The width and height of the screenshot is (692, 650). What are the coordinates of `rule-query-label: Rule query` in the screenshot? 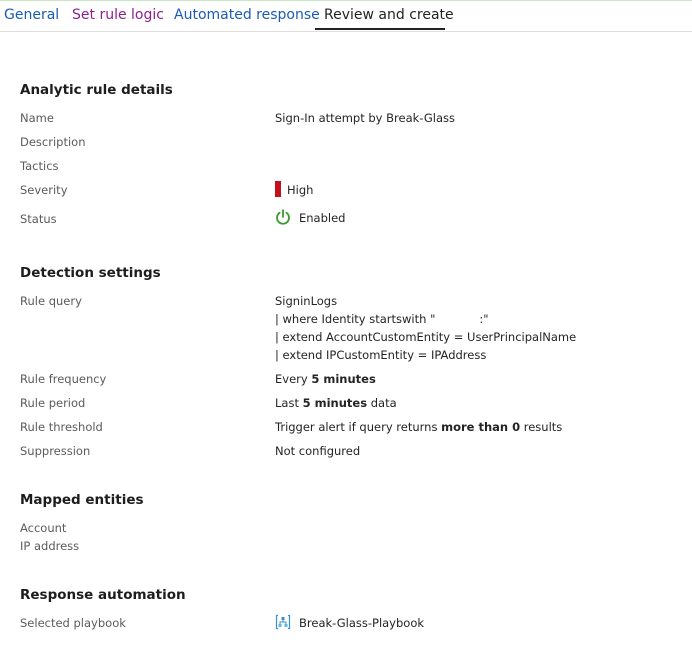 It's located at (51, 301).